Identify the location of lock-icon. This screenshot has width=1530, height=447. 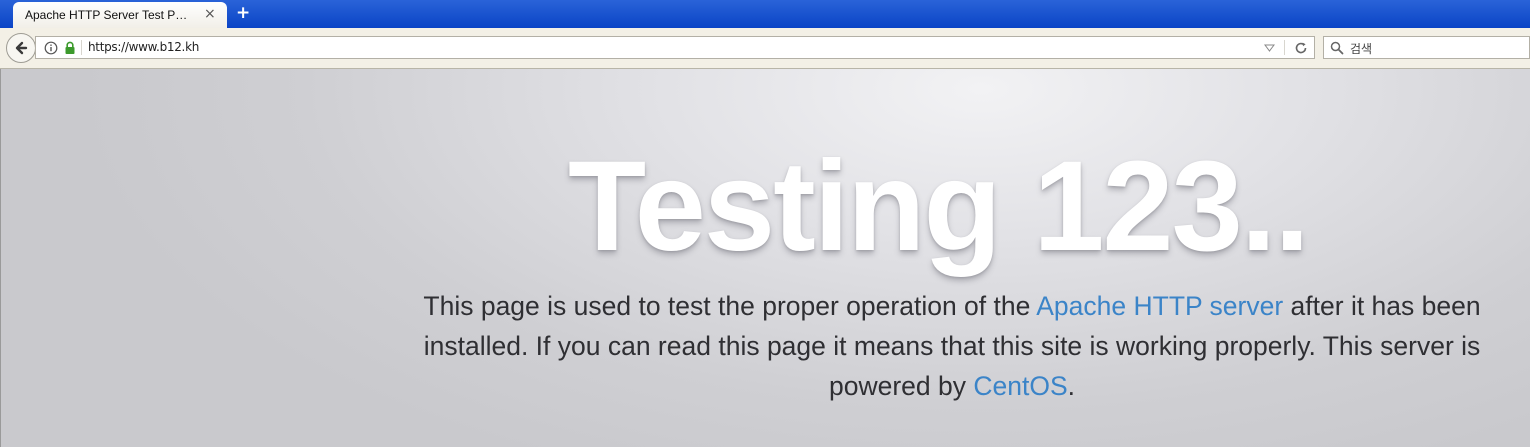
(70, 48).